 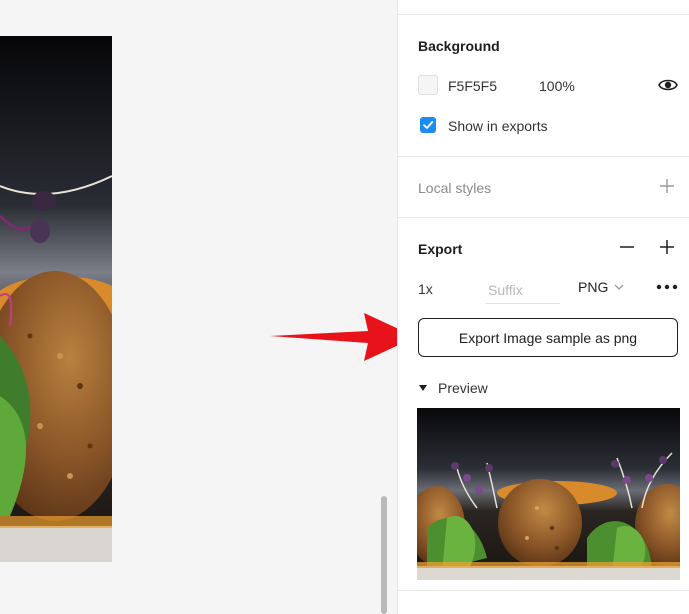 What do you see at coordinates (472, 86) in the screenshot?
I see `background-hex-value: F5F5F5` at bounding box center [472, 86].